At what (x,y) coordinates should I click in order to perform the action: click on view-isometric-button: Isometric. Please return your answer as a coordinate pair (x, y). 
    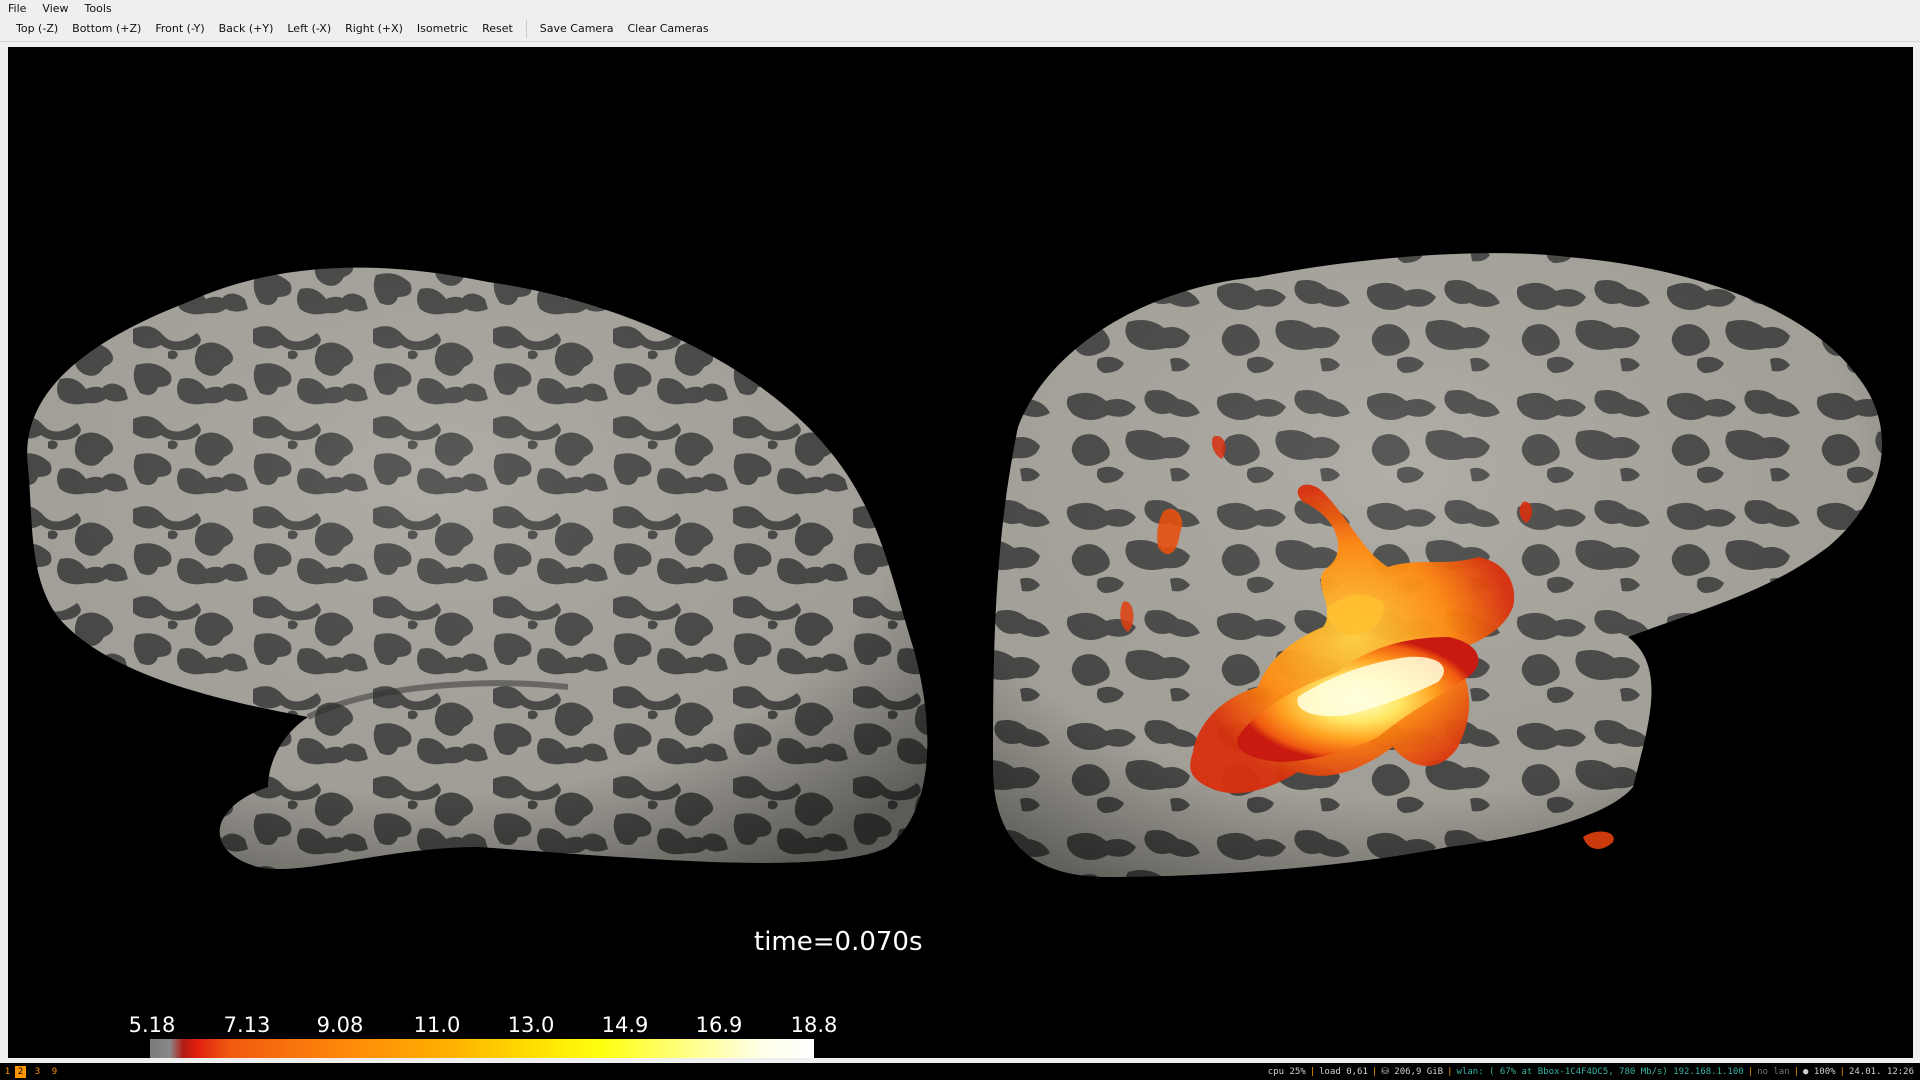
    Looking at the image, I should click on (442, 29).